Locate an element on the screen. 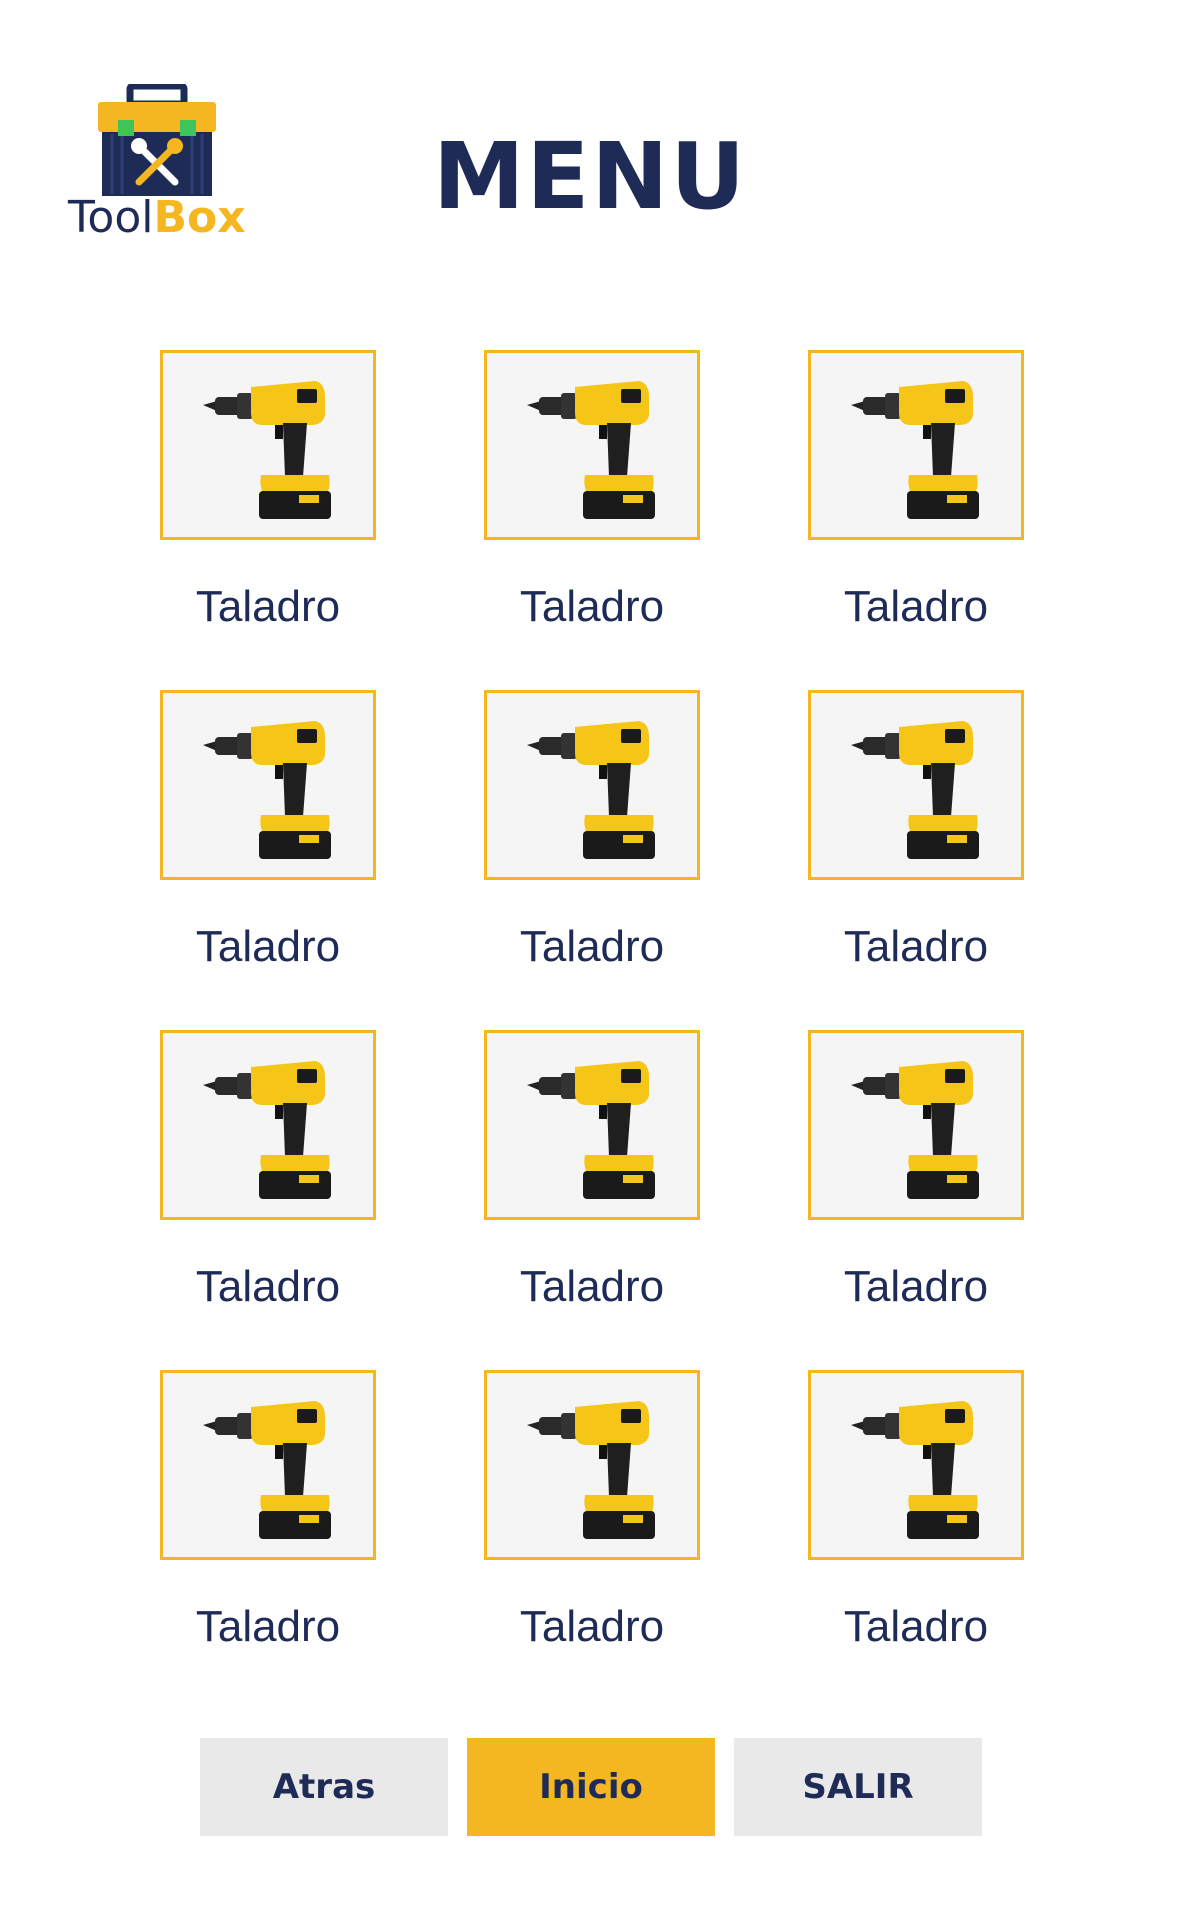 Image resolution: width=1180 pixels, height=1920 pixels. back-button: Atras is located at coordinates (324, 1787).